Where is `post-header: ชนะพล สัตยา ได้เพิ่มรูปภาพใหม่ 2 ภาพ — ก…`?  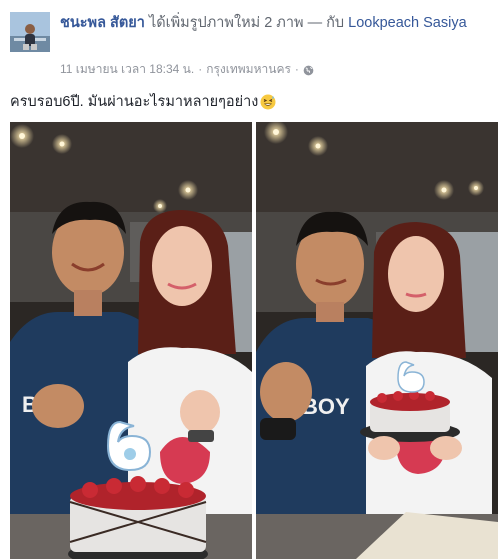 post-header: ชนะพล สัตยา ได้เพิ่มรูปภาพใหม่ 2 ภาพ — ก… is located at coordinates (280, 23).